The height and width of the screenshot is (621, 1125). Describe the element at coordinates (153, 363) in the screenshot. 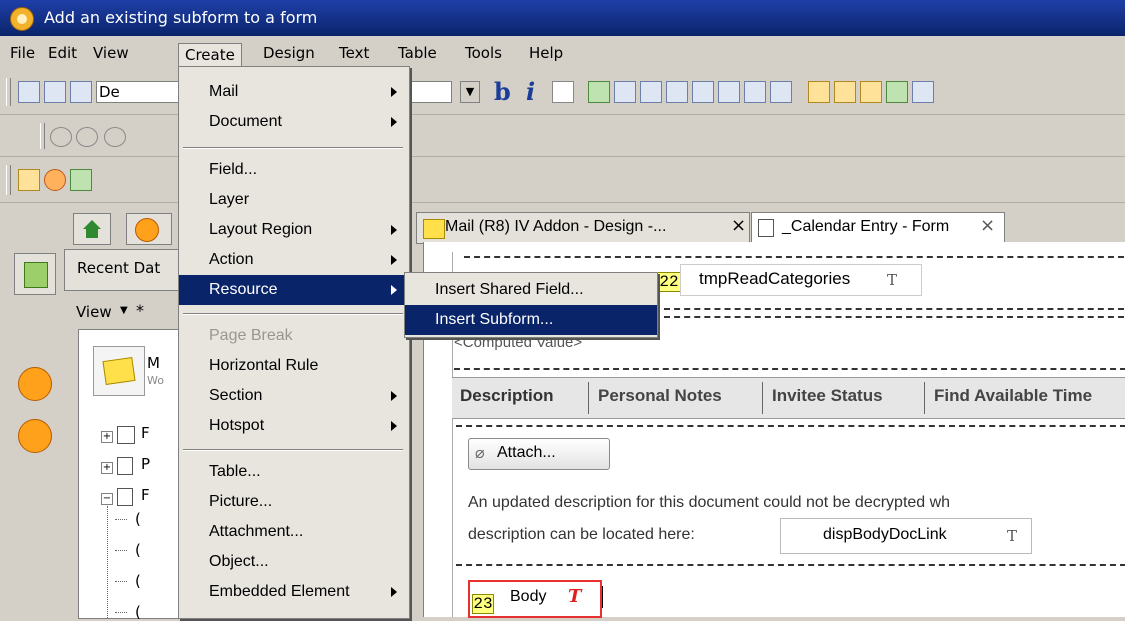

I see `database-title: M` at that location.